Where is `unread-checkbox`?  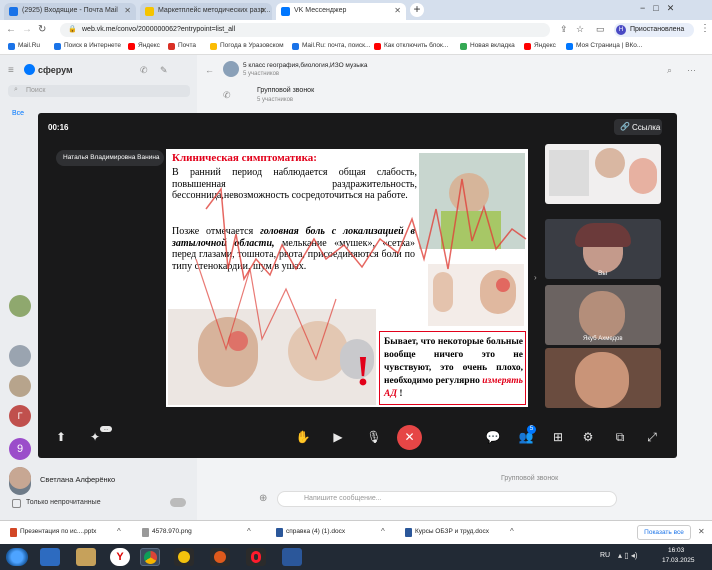
unread-checkbox is located at coordinates (16, 503).